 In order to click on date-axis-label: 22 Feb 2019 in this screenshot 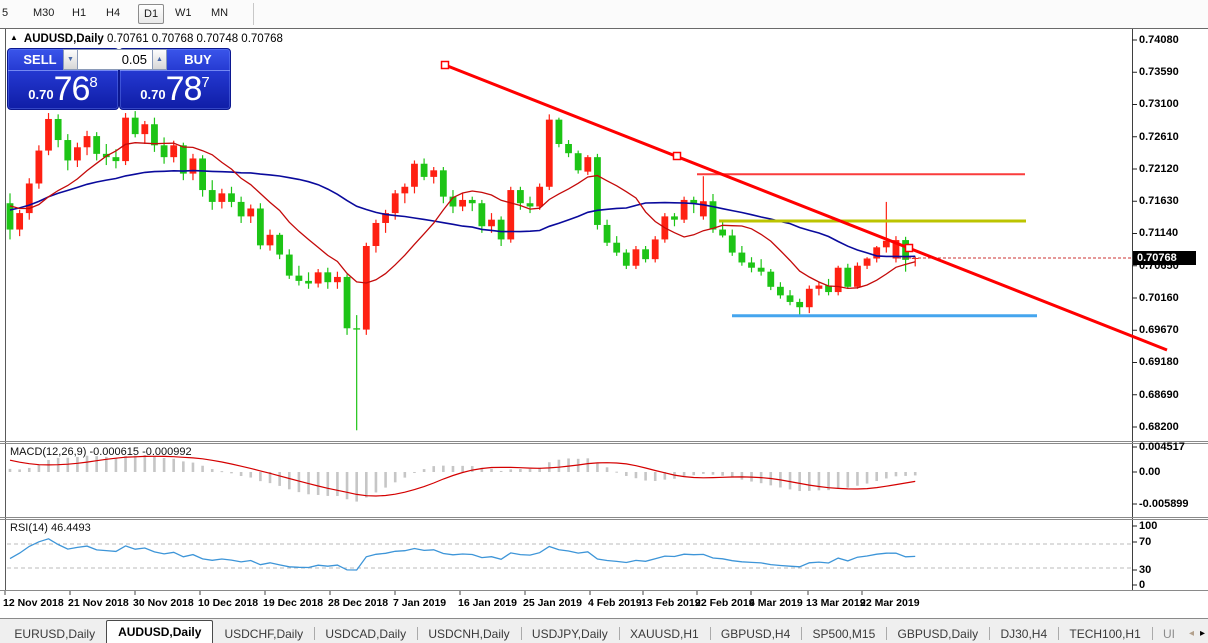, I will do `click(725, 603)`.